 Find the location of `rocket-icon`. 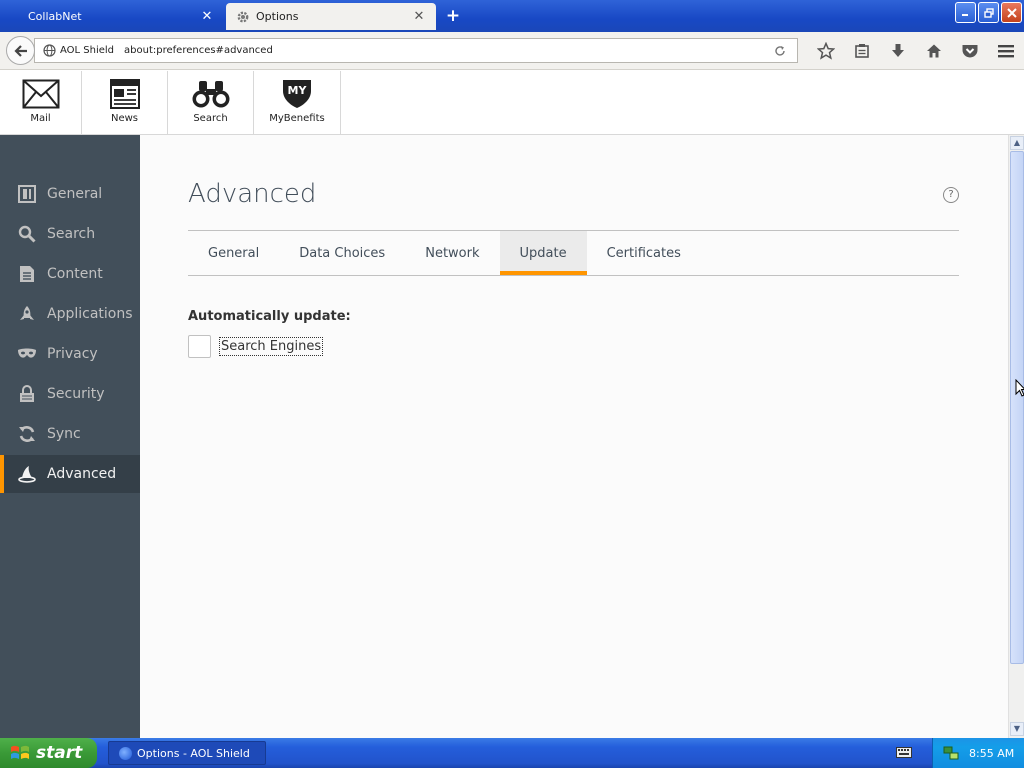

rocket-icon is located at coordinates (27, 314).